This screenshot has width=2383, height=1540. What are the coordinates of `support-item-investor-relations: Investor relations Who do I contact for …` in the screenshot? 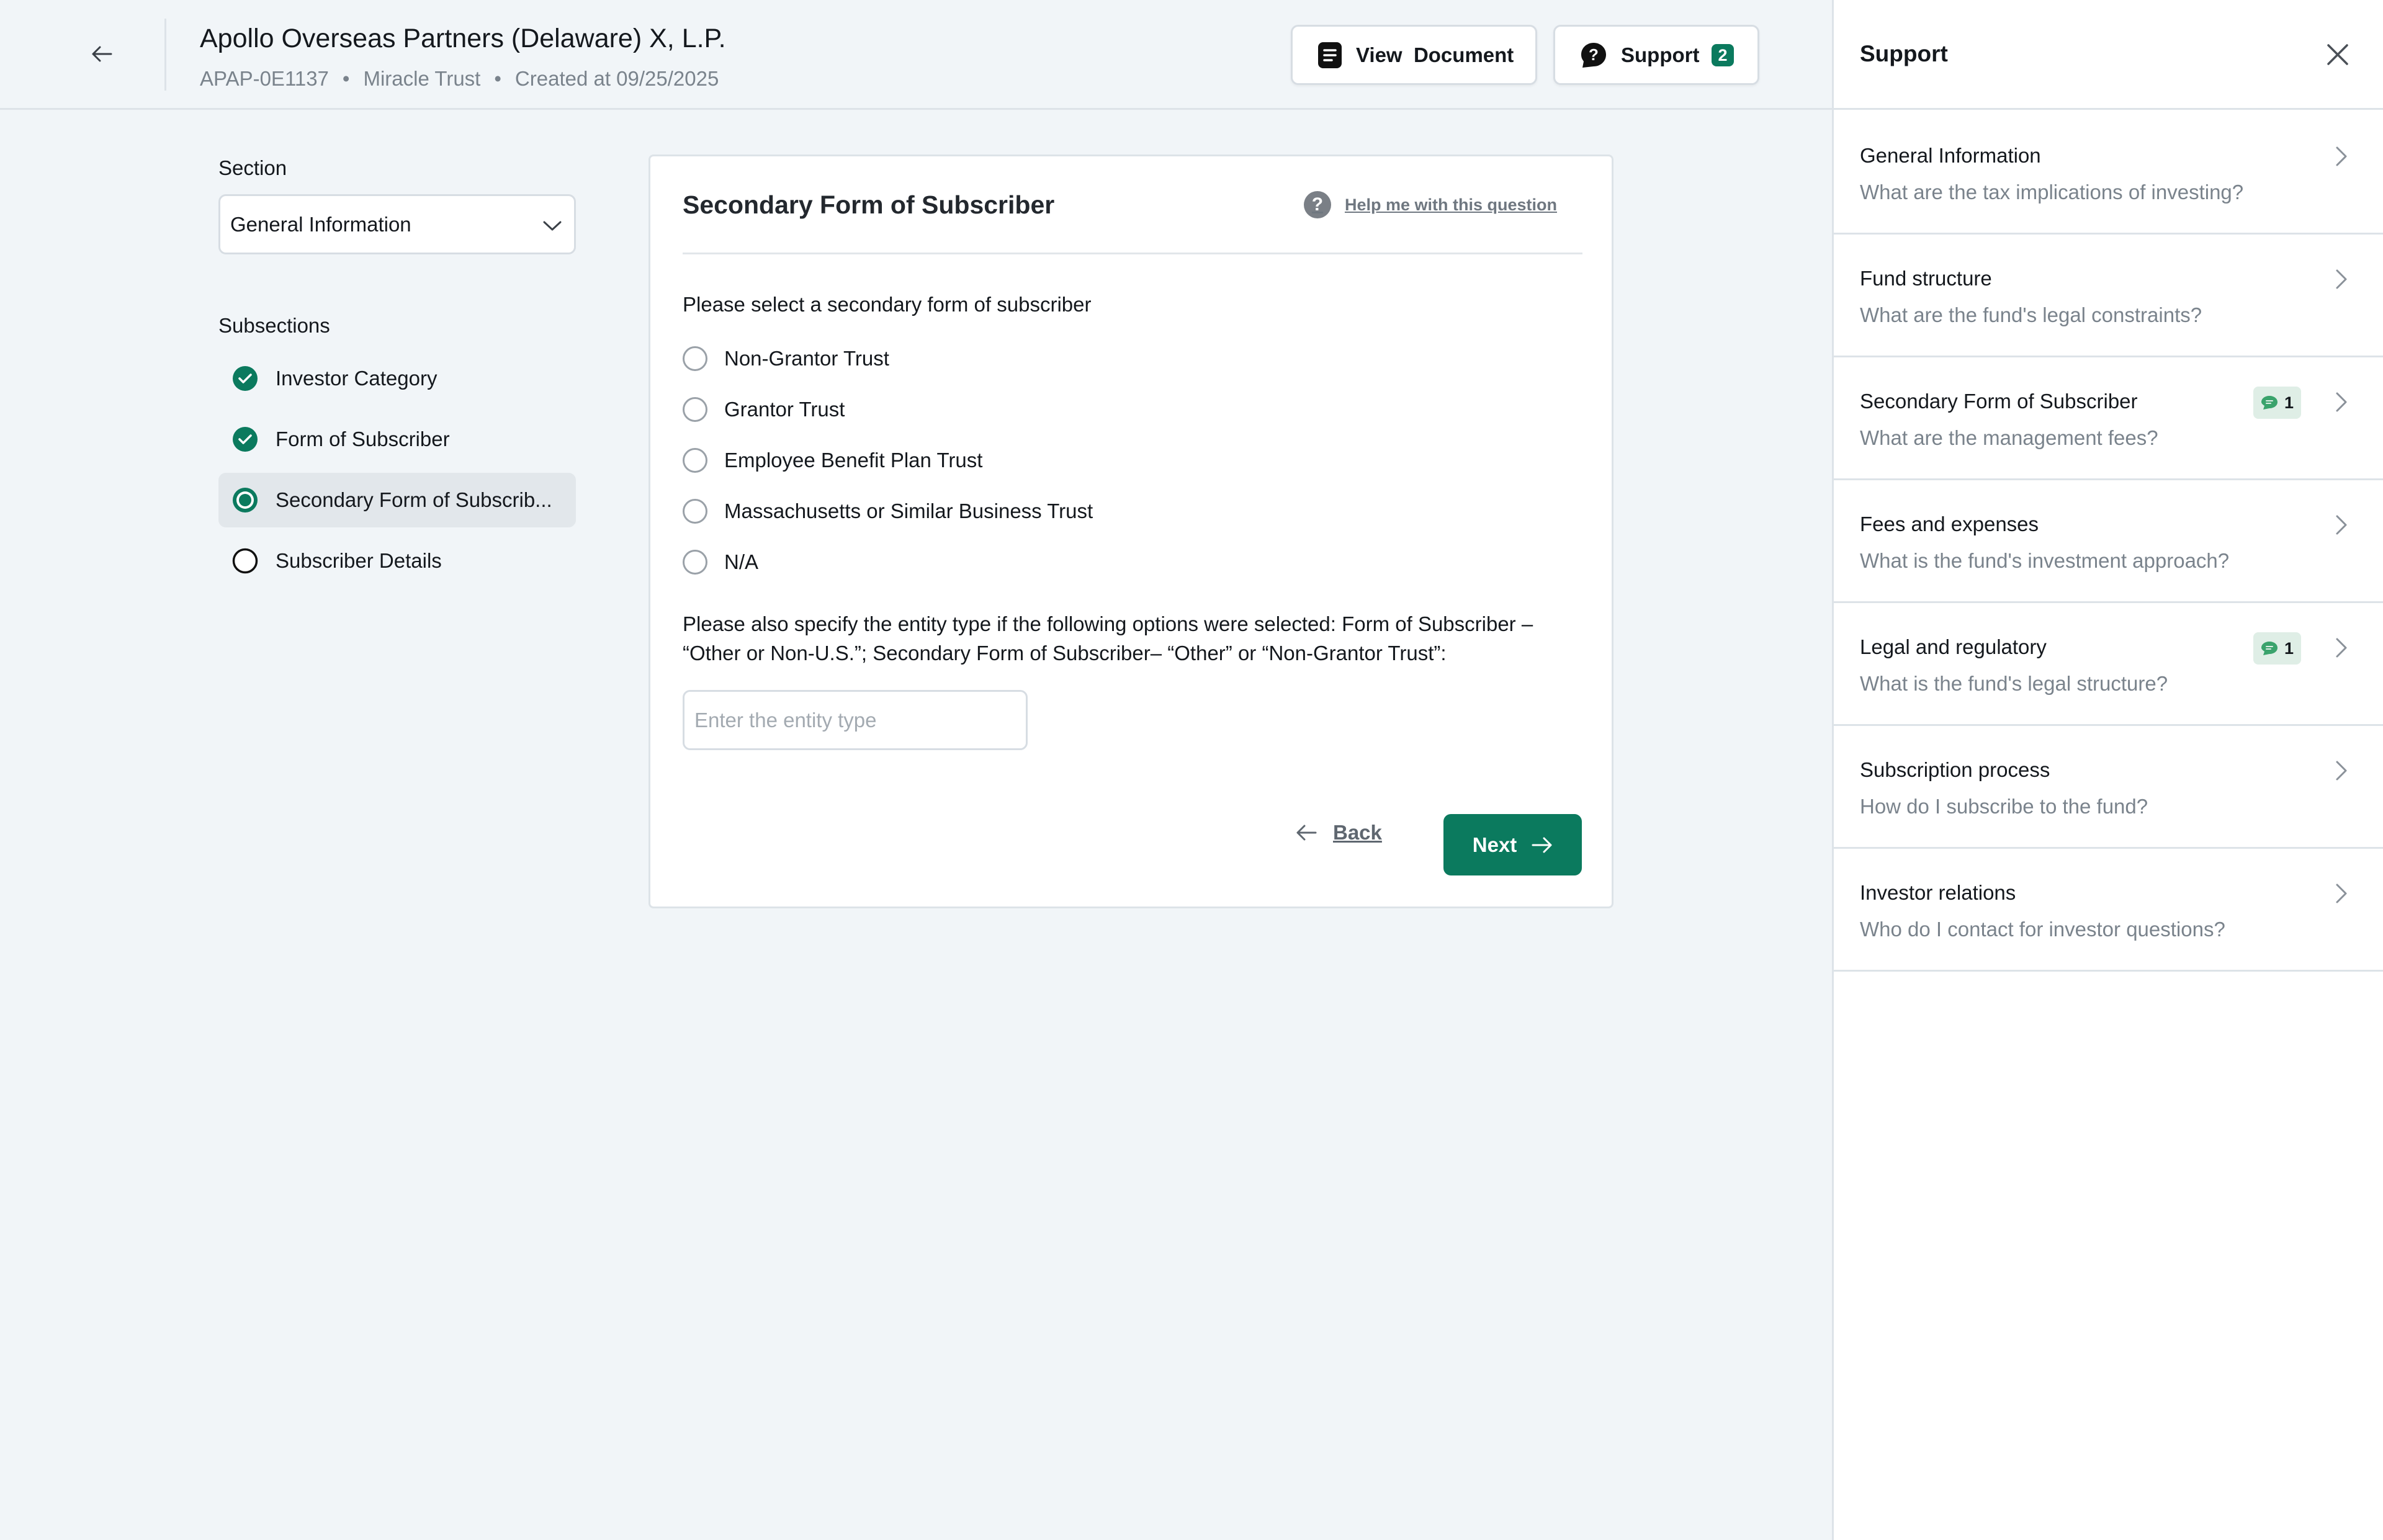 It's located at (2108, 910).